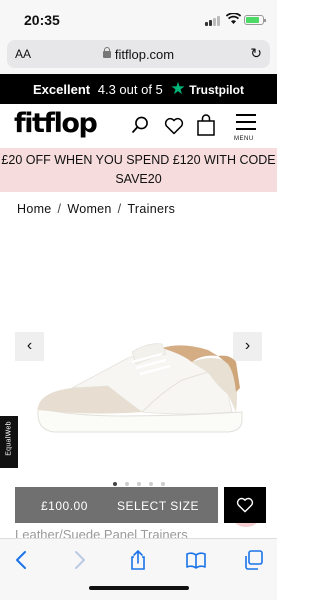 This screenshot has width=320, height=600. What do you see at coordinates (140, 388) in the screenshot?
I see `product-image` at bounding box center [140, 388].